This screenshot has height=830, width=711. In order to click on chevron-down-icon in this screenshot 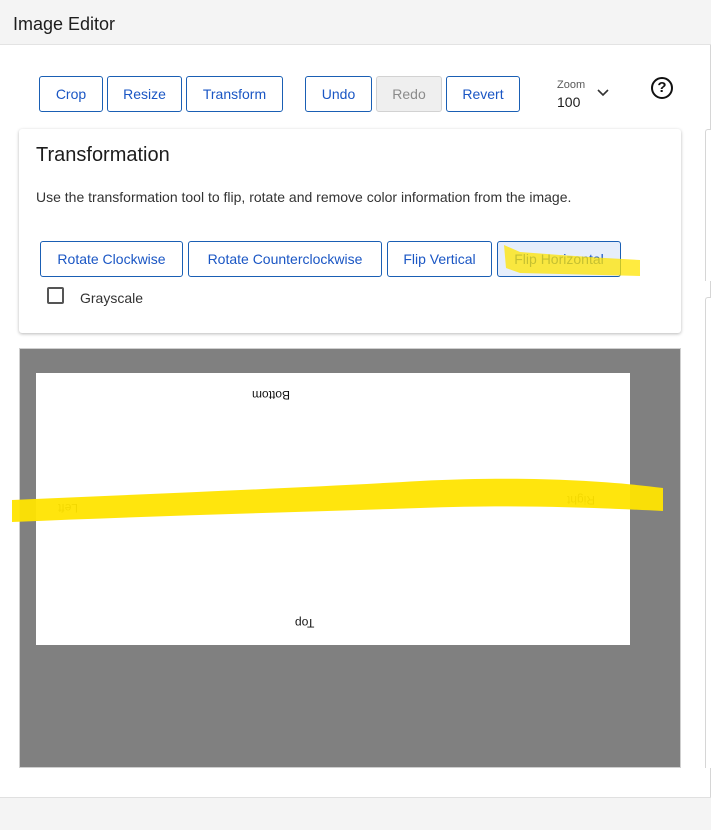, I will do `click(603, 93)`.